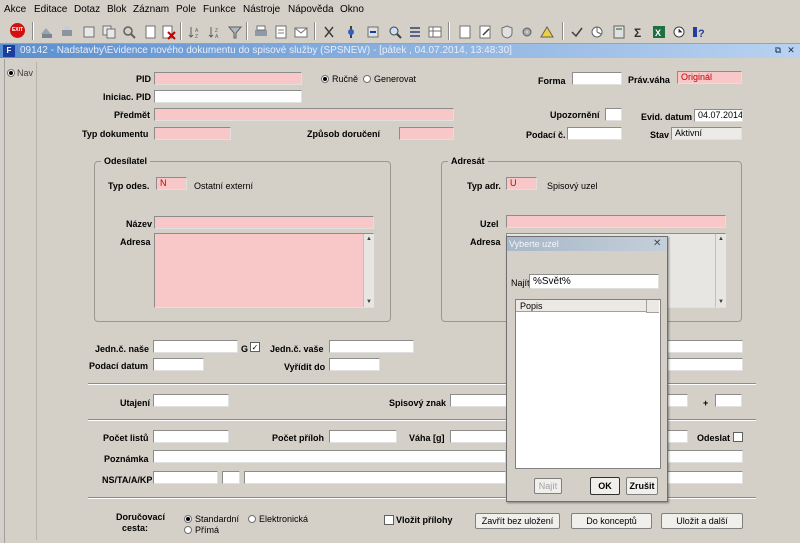  What do you see at coordinates (373, 32) in the screenshot?
I see `move-icon` at bounding box center [373, 32].